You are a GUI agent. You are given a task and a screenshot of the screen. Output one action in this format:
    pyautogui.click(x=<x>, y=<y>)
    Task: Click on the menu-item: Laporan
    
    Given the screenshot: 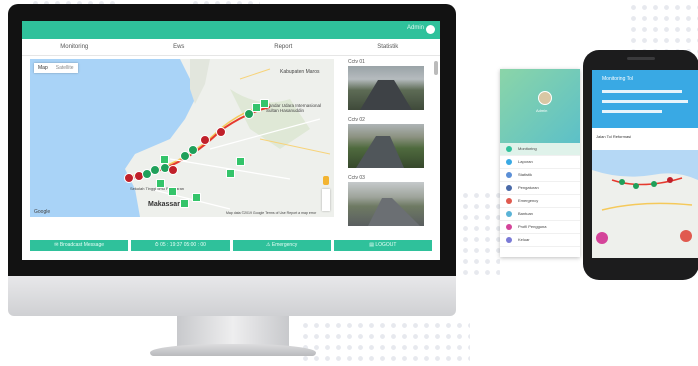 What is the action you would take?
    pyautogui.click(x=540, y=162)
    